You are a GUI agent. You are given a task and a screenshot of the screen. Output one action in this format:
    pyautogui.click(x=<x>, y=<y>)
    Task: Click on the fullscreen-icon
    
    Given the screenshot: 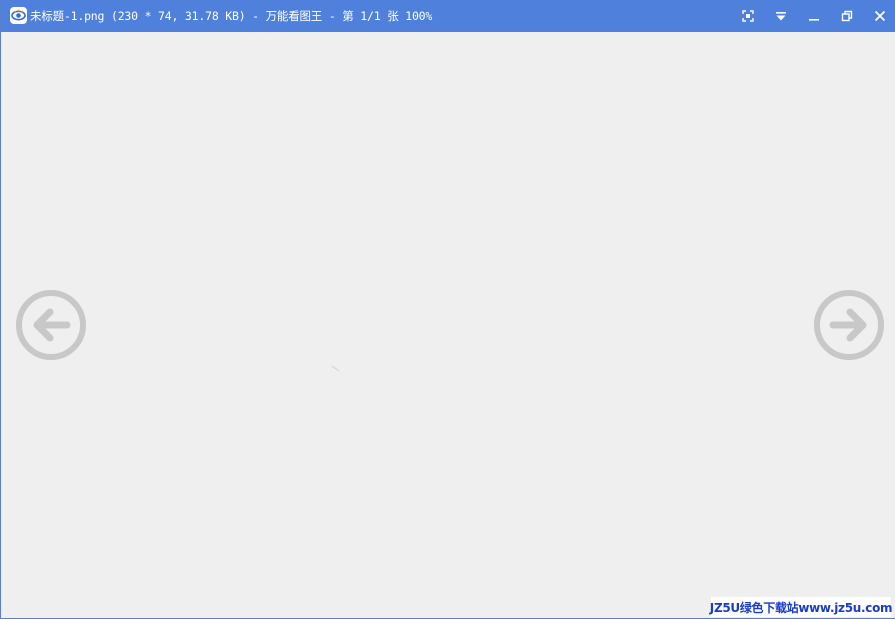 What is the action you would take?
    pyautogui.click(x=747, y=16)
    